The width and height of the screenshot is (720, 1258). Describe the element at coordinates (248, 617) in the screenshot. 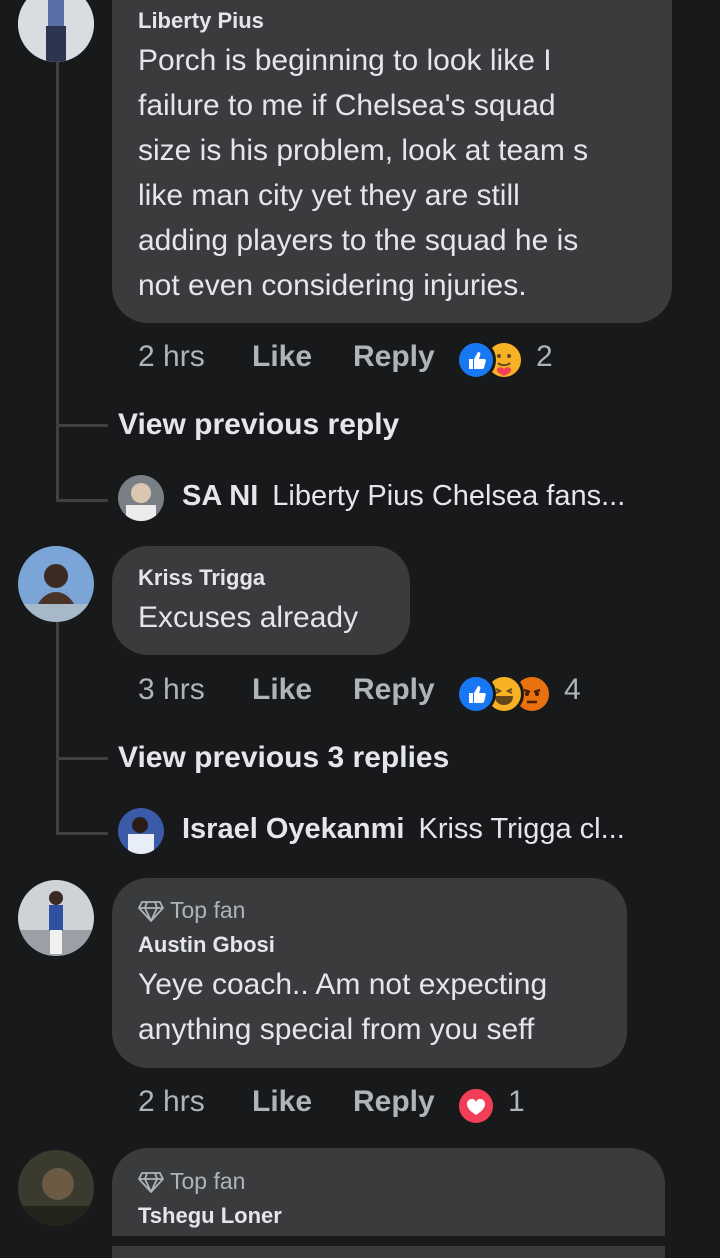

I see `comment-text: Excuses already` at that location.